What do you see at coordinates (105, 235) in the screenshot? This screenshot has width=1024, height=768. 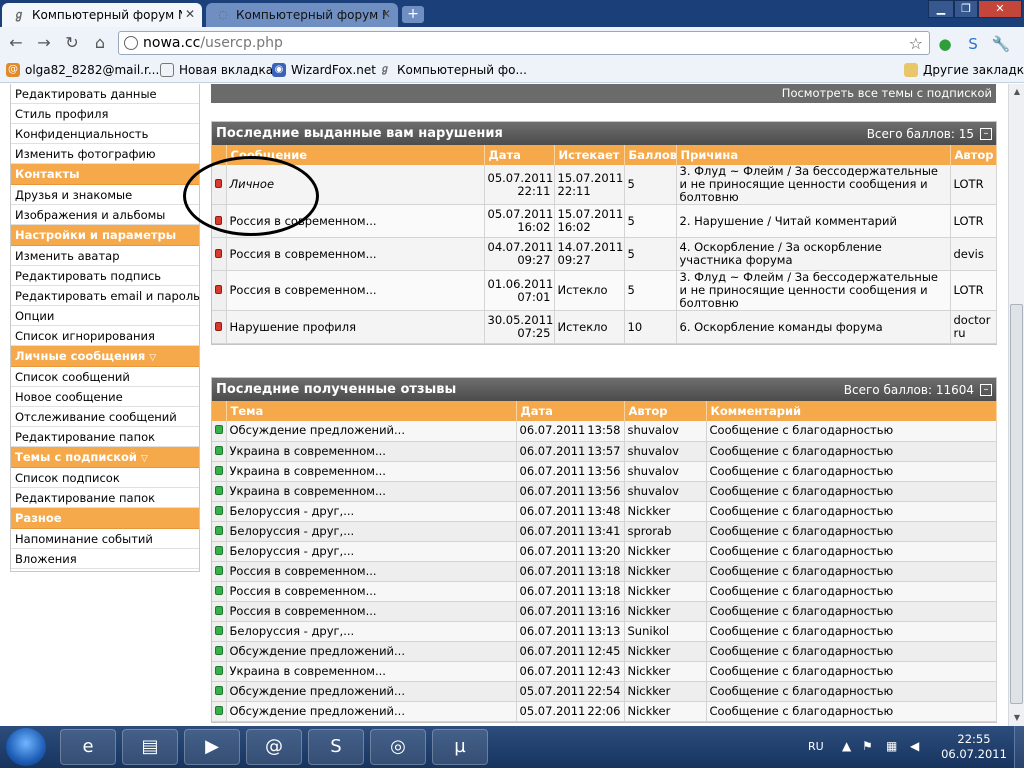 I see `sidebar-group-header: Настройки и параметры` at bounding box center [105, 235].